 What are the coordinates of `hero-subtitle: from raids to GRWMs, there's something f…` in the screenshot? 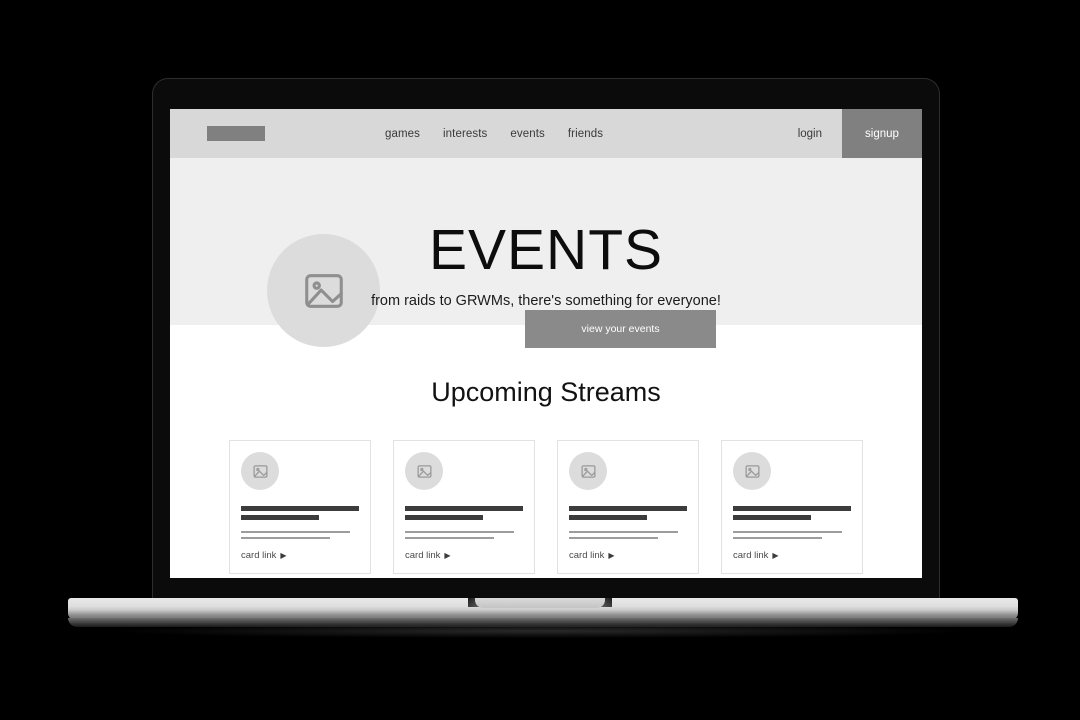 It's located at (546, 300).